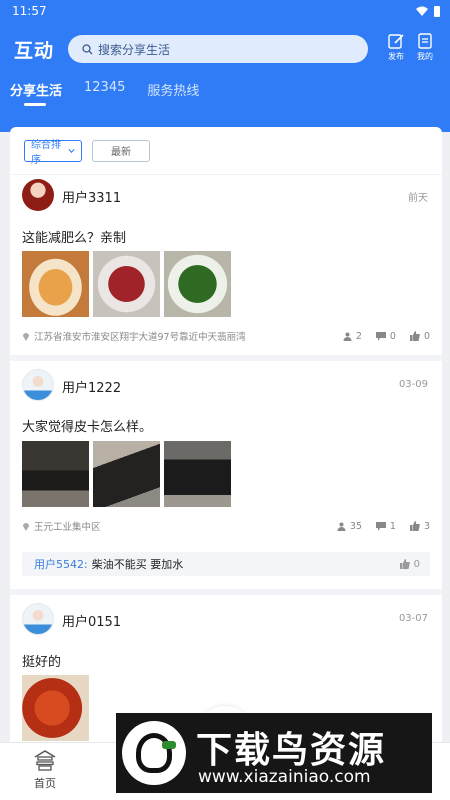  What do you see at coordinates (67, 527) in the screenshot?
I see `location-text: 王元工业集中区` at bounding box center [67, 527].